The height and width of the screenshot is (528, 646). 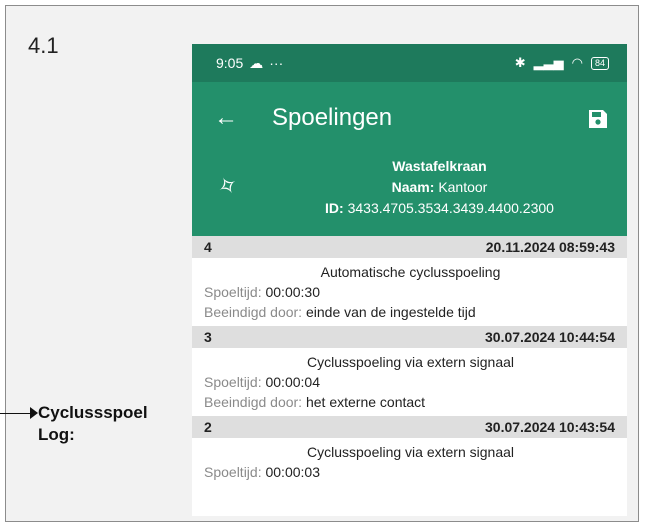 What do you see at coordinates (439, 166) in the screenshot?
I see `device-name: Wastafelkraan` at bounding box center [439, 166].